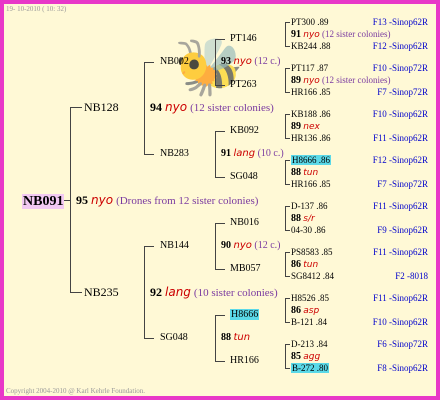 The width and height of the screenshot is (440, 400). What do you see at coordinates (187, 201) in the screenshot?
I see `root-note: (Drones from 12 sister colonies)` at bounding box center [187, 201].